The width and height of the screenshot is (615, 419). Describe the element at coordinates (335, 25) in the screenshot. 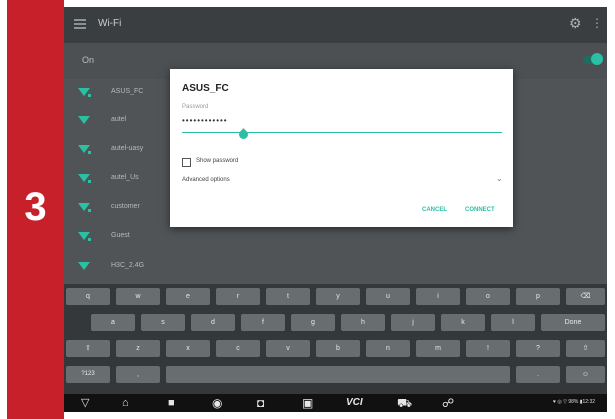

I see `action-bar: Wi-Fi ⚙ ⋮` at that location.